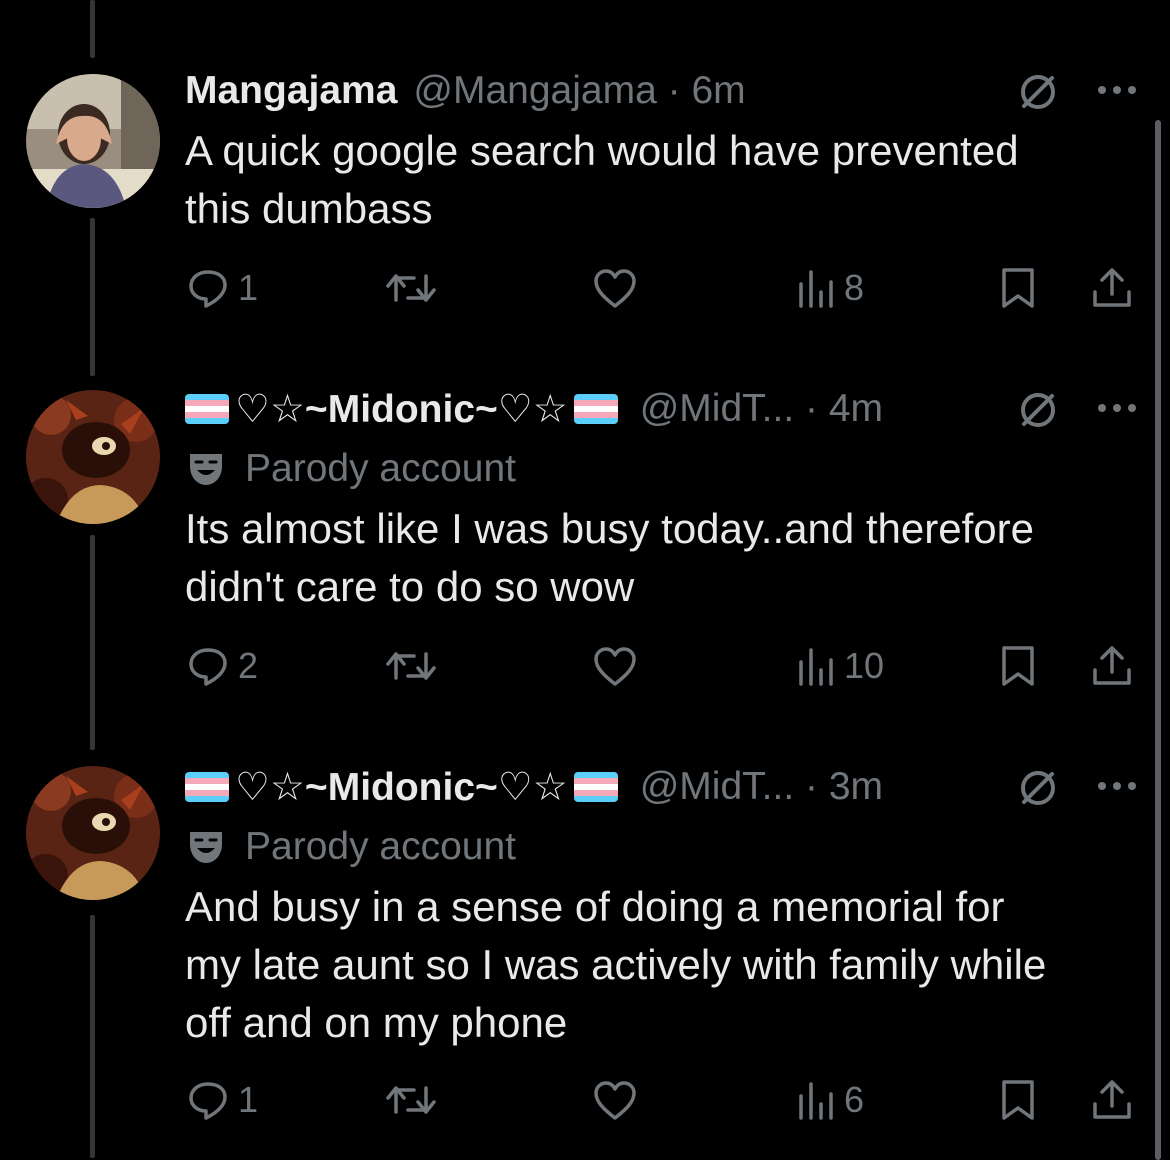 The width and height of the screenshot is (1170, 1160). I want to click on thread-line-top, so click(92, 29).